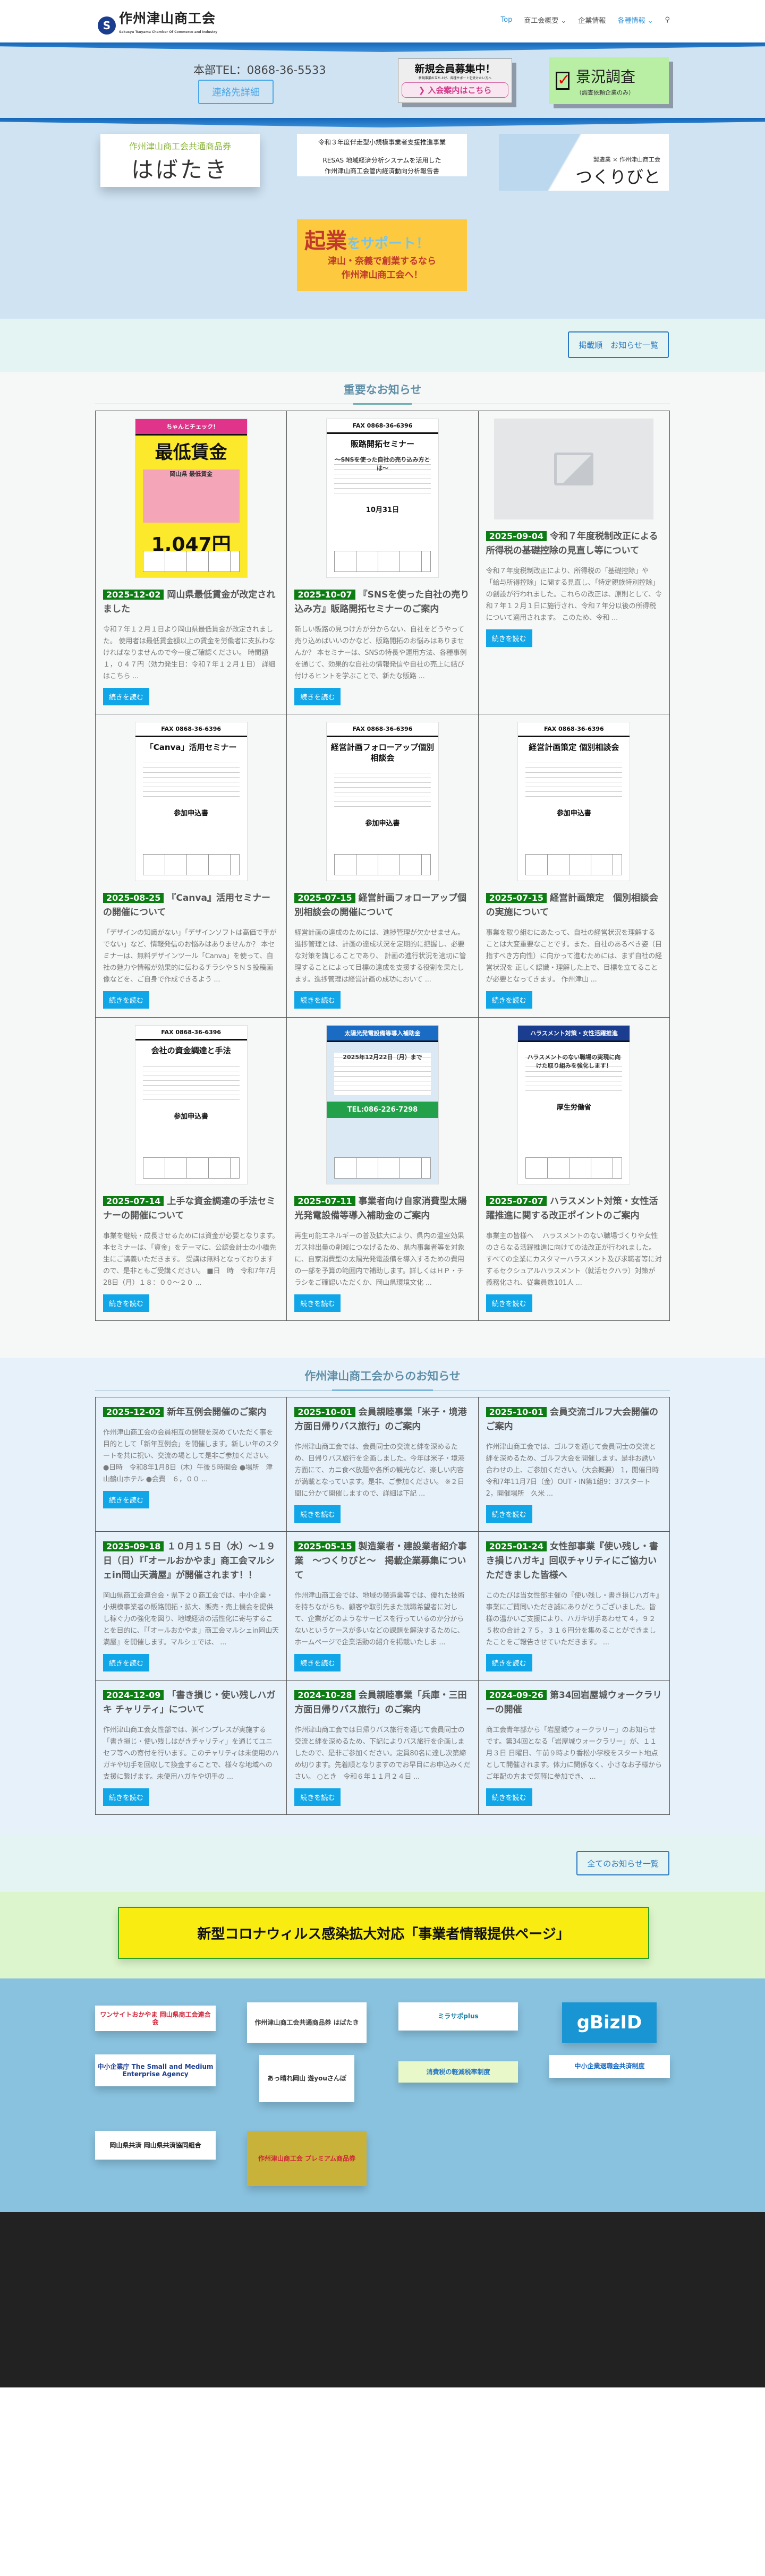  Describe the element at coordinates (107, 26) in the screenshot. I see `logo-gear-icon: S` at that location.